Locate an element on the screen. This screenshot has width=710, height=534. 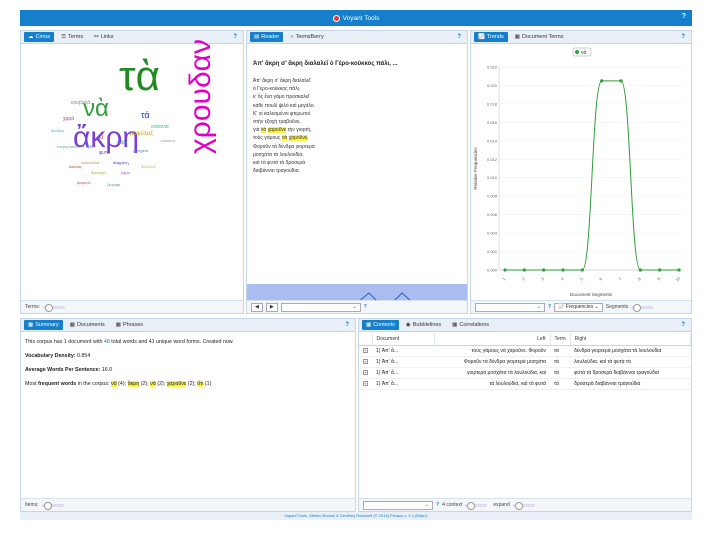
reader-word: δροσερὰ is located at coordinates (295, 163).